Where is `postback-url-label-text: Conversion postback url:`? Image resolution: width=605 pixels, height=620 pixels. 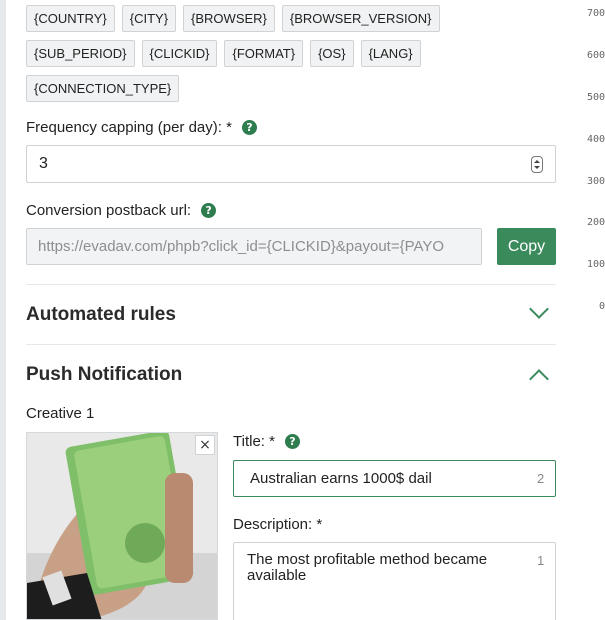 postback-url-label-text: Conversion postback url: is located at coordinates (109, 210).